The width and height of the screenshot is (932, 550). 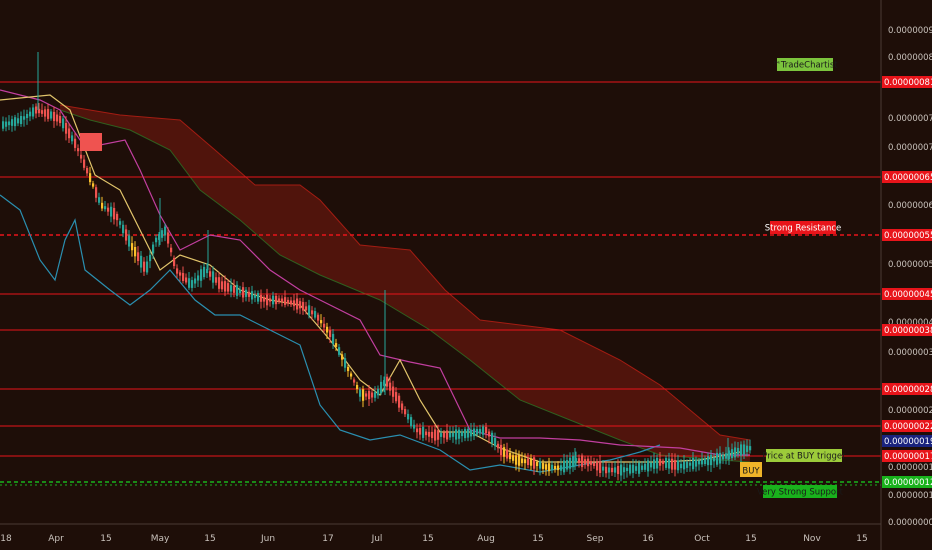 I want to click on price-level-value: 0.00000012, so click(x=908, y=483).